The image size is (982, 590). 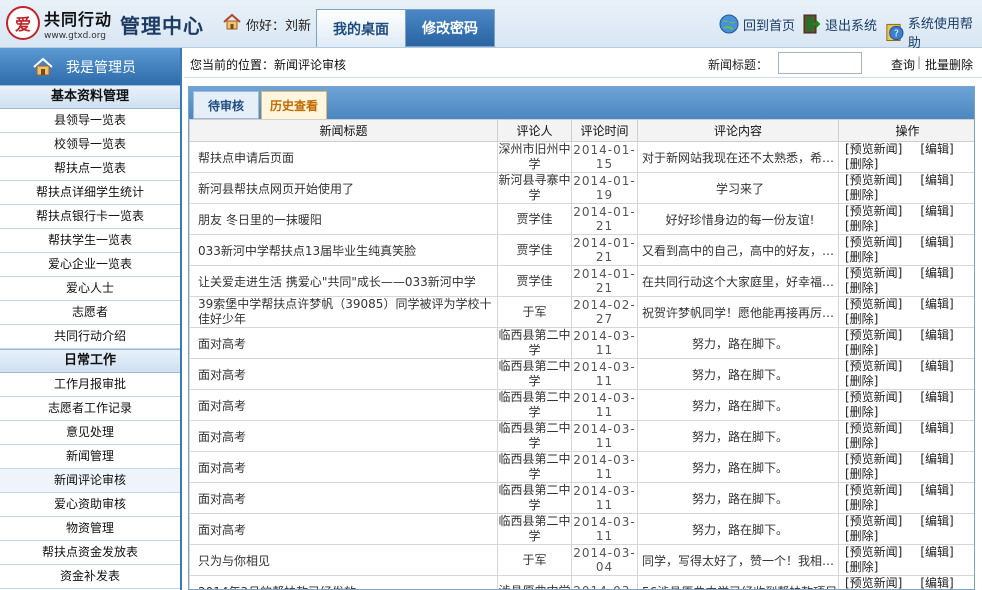 I want to click on sidebar-item-volunteer-log: 志愿者工作记录, so click(x=90, y=409).